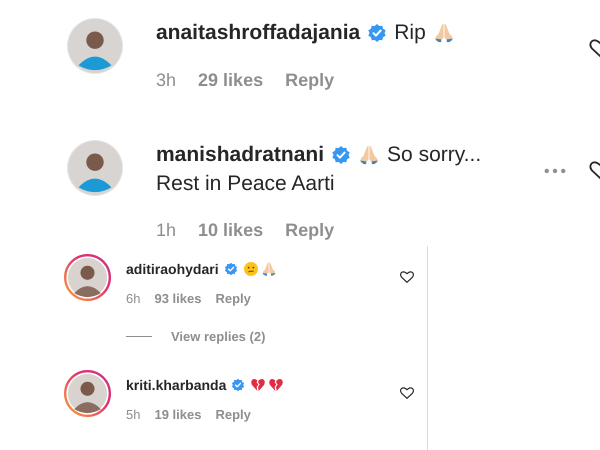 This screenshot has height=450, width=600. I want to click on comment-text: Rip, so click(410, 33).